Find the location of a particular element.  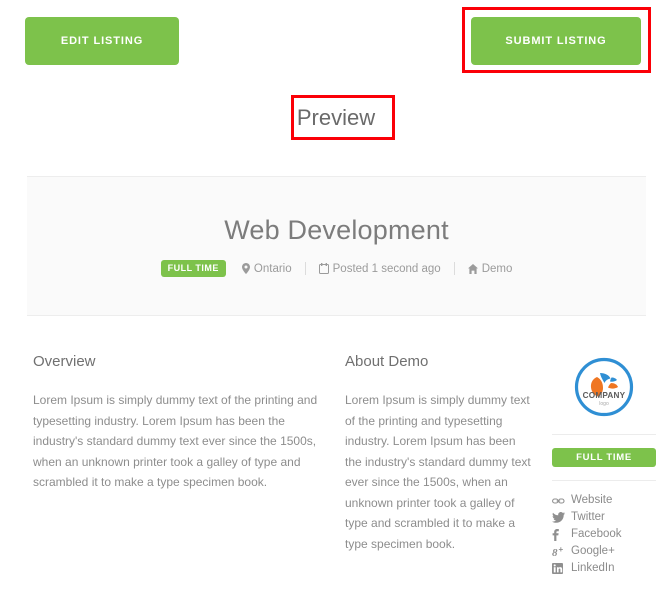

social-link-label: Facebook is located at coordinates (596, 534).